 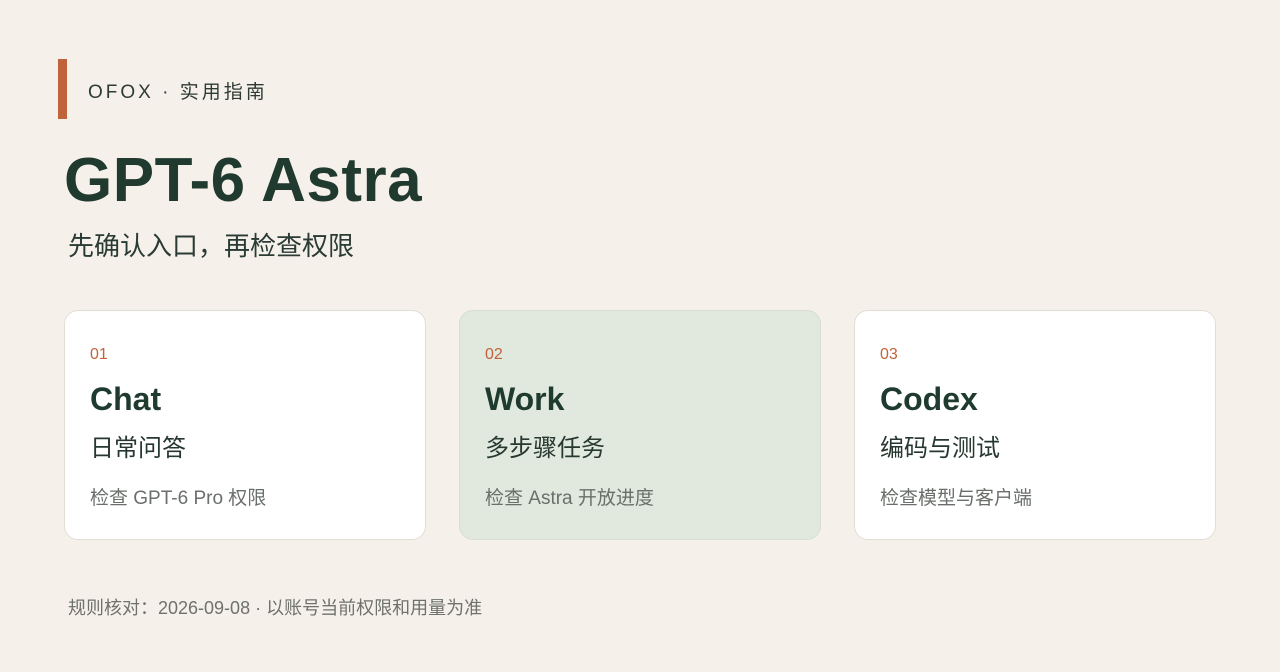 What do you see at coordinates (211, 246) in the screenshot?
I see `page-subtitle: 先确认入口，再检查权限` at bounding box center [211, 246].